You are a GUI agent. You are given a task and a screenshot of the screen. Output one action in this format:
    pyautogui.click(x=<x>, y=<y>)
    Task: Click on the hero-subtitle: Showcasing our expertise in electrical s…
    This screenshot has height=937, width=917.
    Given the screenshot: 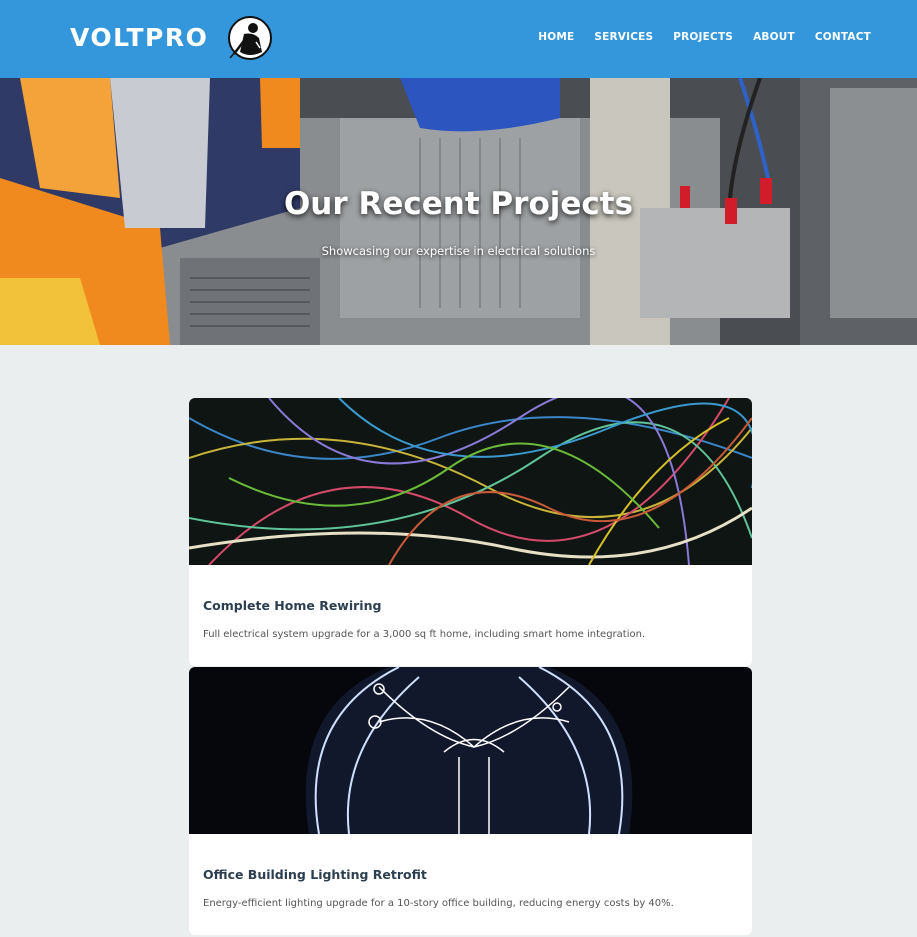 What is the action you would take?
    pyautogui.click(x=458, y=251)
    